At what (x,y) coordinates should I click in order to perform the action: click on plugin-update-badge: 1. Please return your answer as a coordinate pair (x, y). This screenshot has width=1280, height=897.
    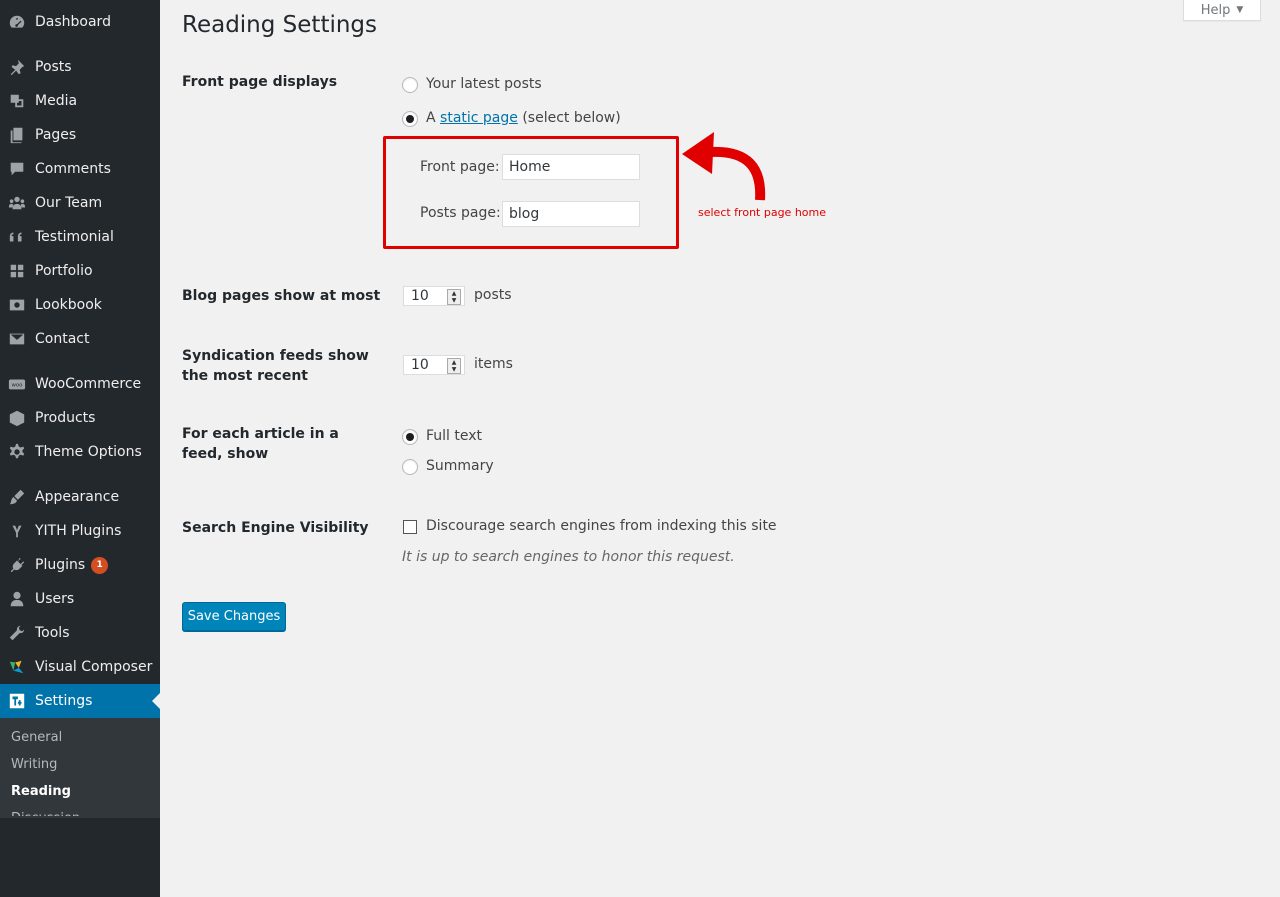
    Looking at the image, I should click on (100, 565).